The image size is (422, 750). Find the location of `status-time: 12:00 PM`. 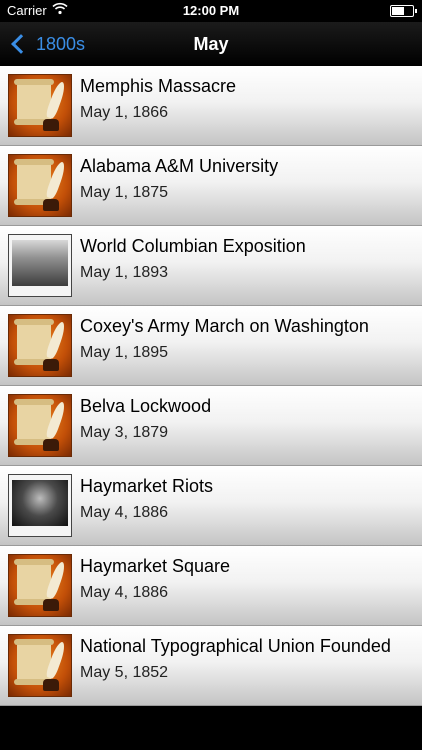

status-time: 12:00 PM is located at coordinates (211, 10).